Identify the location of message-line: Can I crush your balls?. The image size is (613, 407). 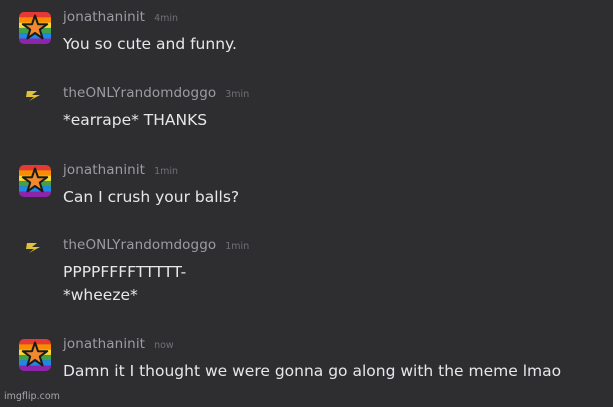
(151, 197).